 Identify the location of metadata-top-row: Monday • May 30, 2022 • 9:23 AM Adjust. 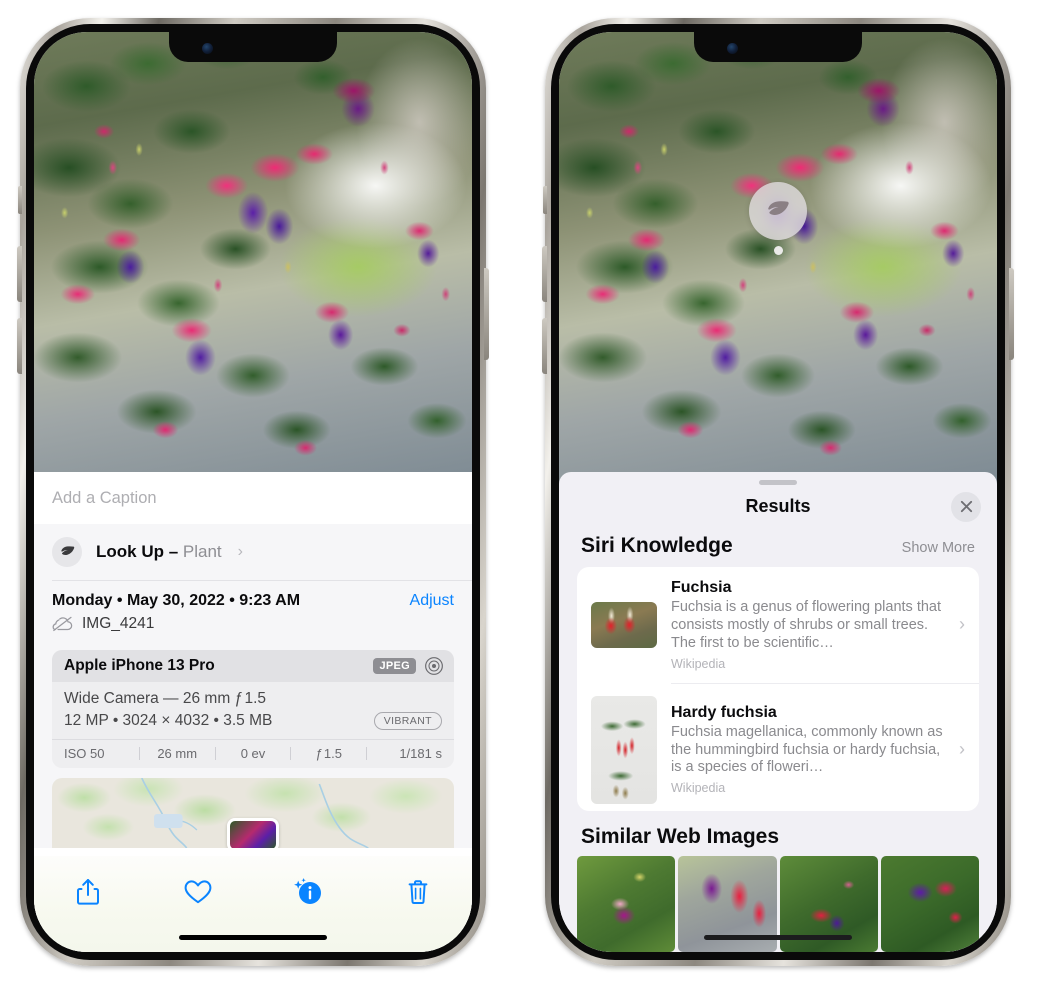
(253, 601).